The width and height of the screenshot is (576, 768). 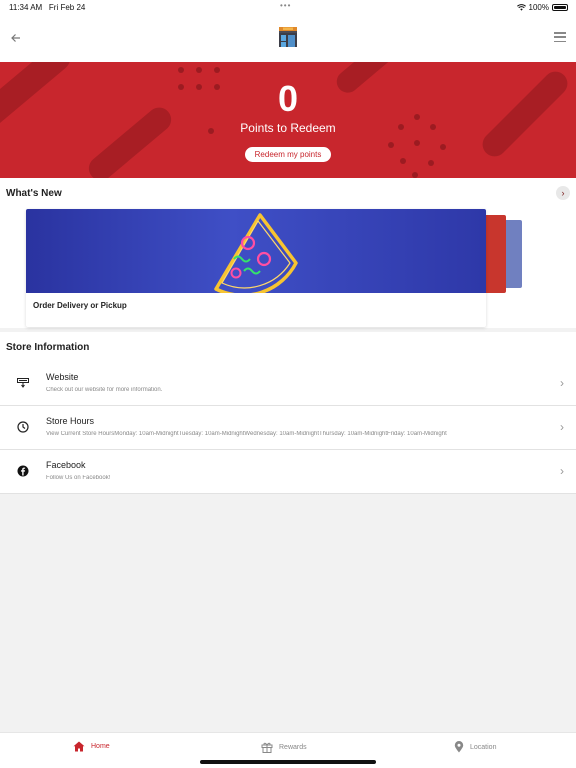 I want to click on status-time: 11:34 AM, so click(x=26, y=7).